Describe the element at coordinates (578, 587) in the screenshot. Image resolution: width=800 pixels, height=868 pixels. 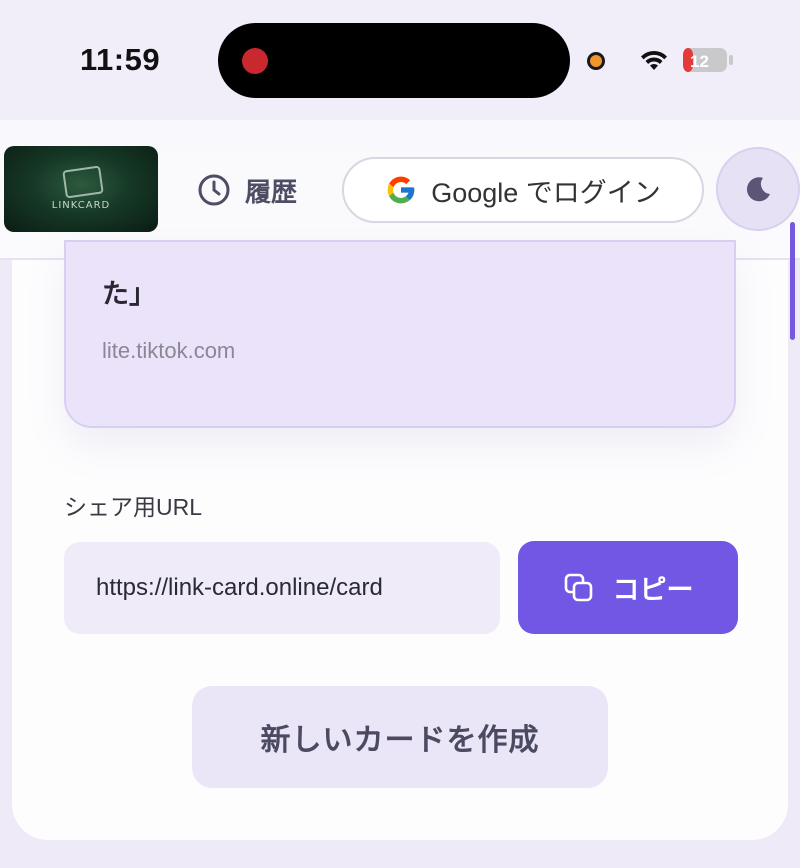
I see `copy-icon` at that location.